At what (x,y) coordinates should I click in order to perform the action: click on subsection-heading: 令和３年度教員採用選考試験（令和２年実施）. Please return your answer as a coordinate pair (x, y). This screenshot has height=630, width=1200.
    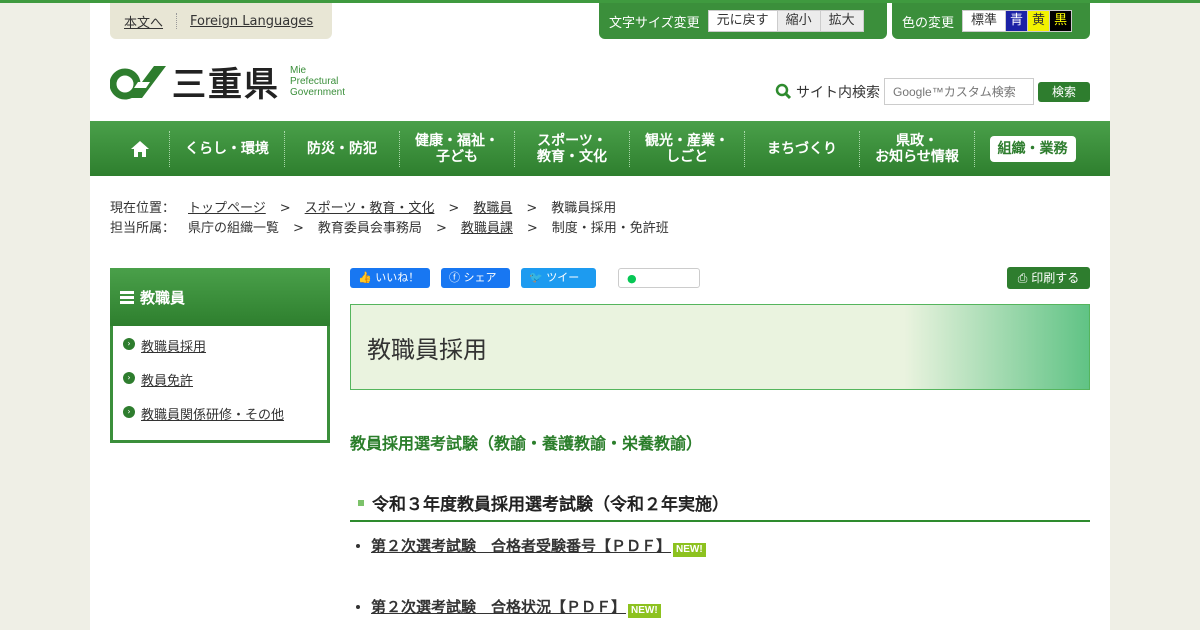
    Looking at the image, I should click on (720, 503).